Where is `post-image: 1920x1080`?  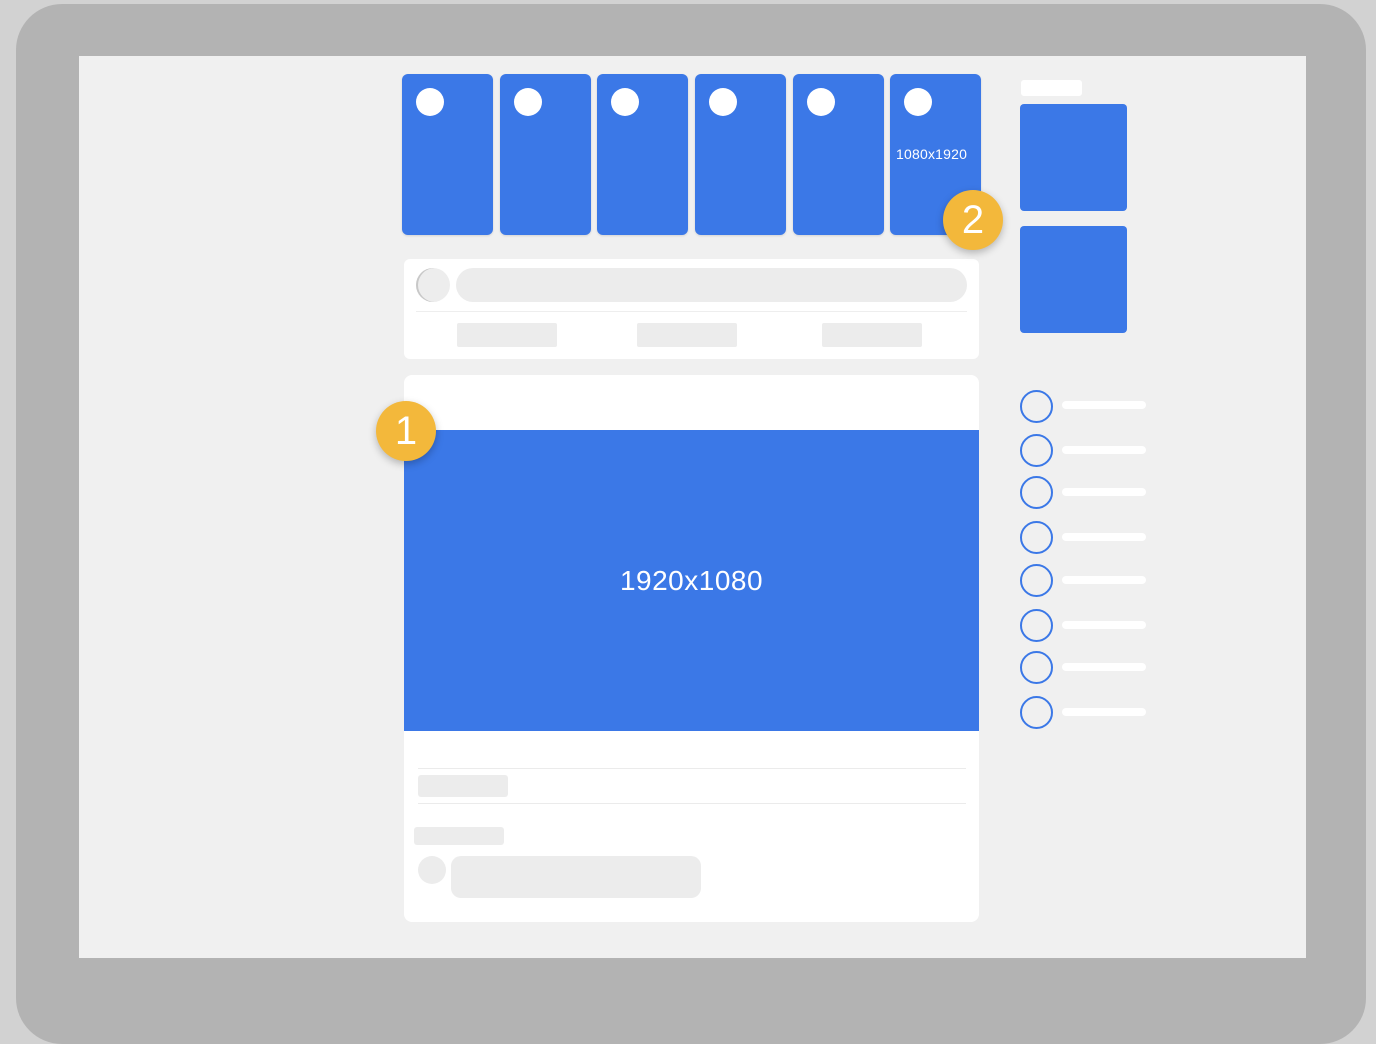
post-image: 1920x1080 is located at coordinates (691, 580).